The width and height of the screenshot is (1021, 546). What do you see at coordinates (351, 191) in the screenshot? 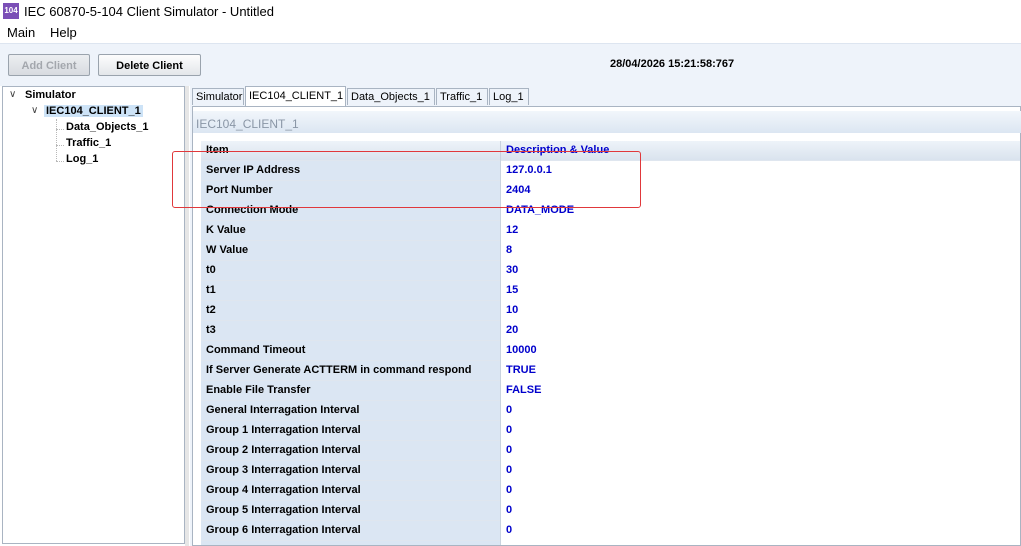
I see `row-item-label: Port Number` at bounding box center [351, 191].